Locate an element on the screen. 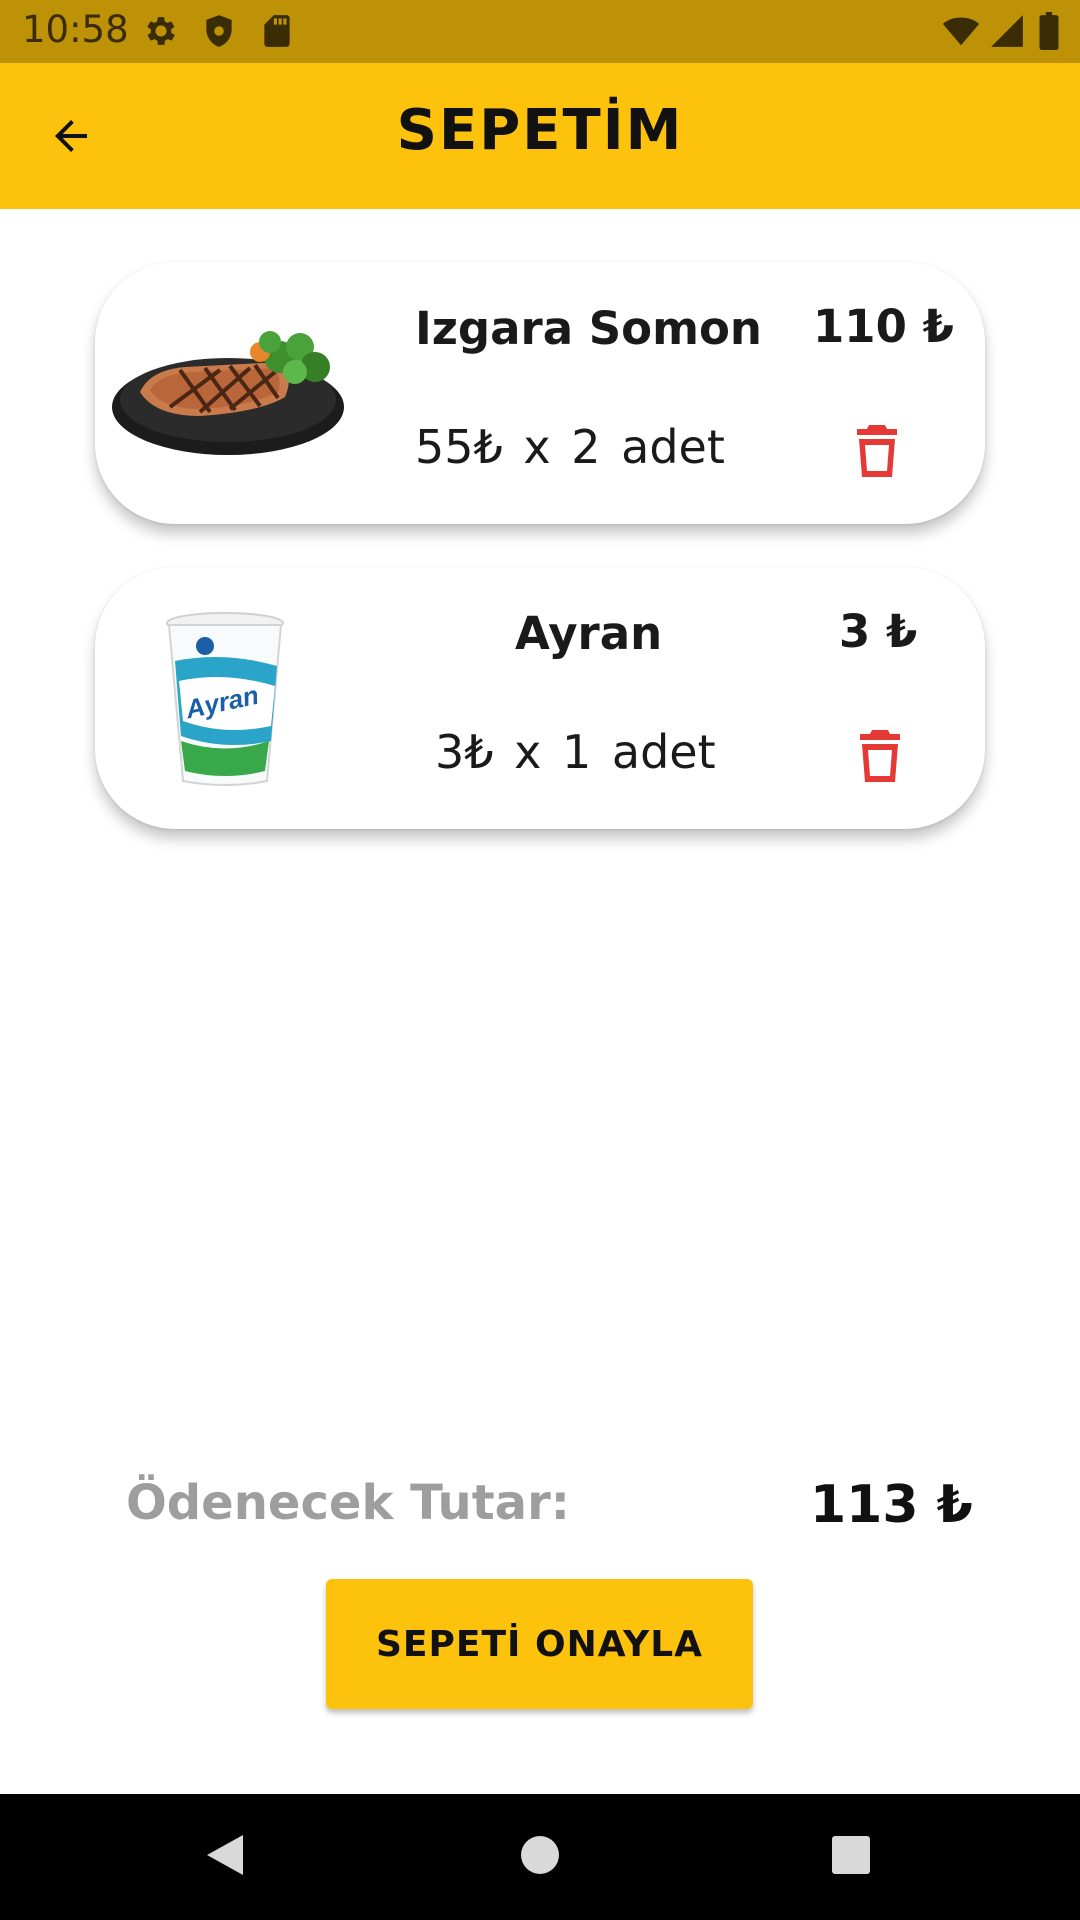  app-bar: SEPETİM is located at coordinates (540, 136).